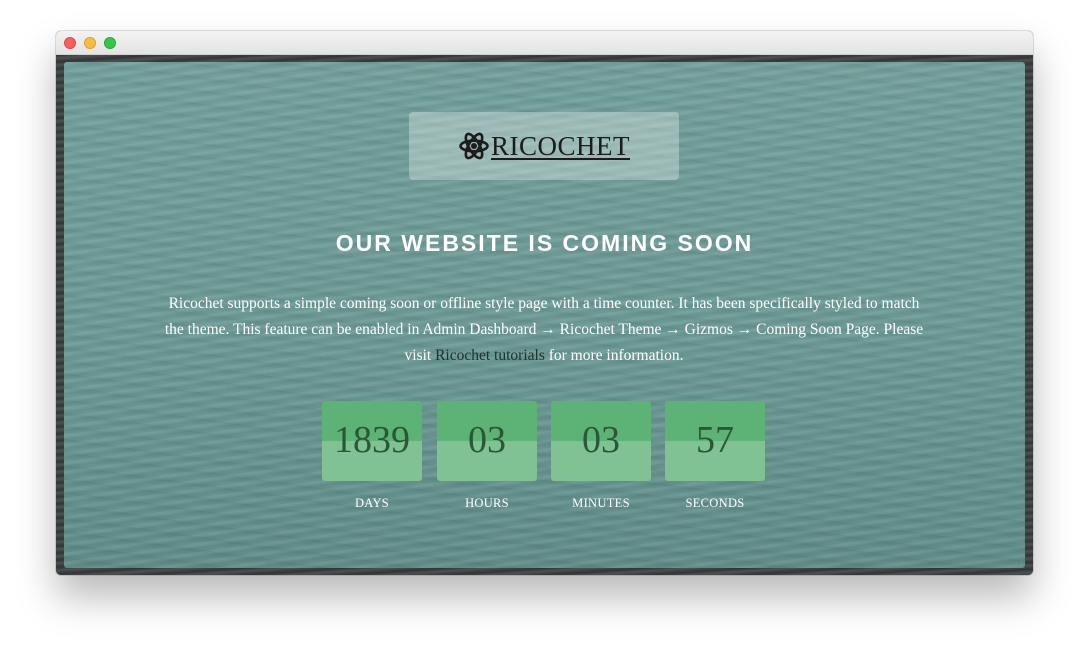 Image resolution: width=1089 pixels, height=655 pixels. I want to click on countdown-seconds: 57 SECONDS, so click(715, 456).